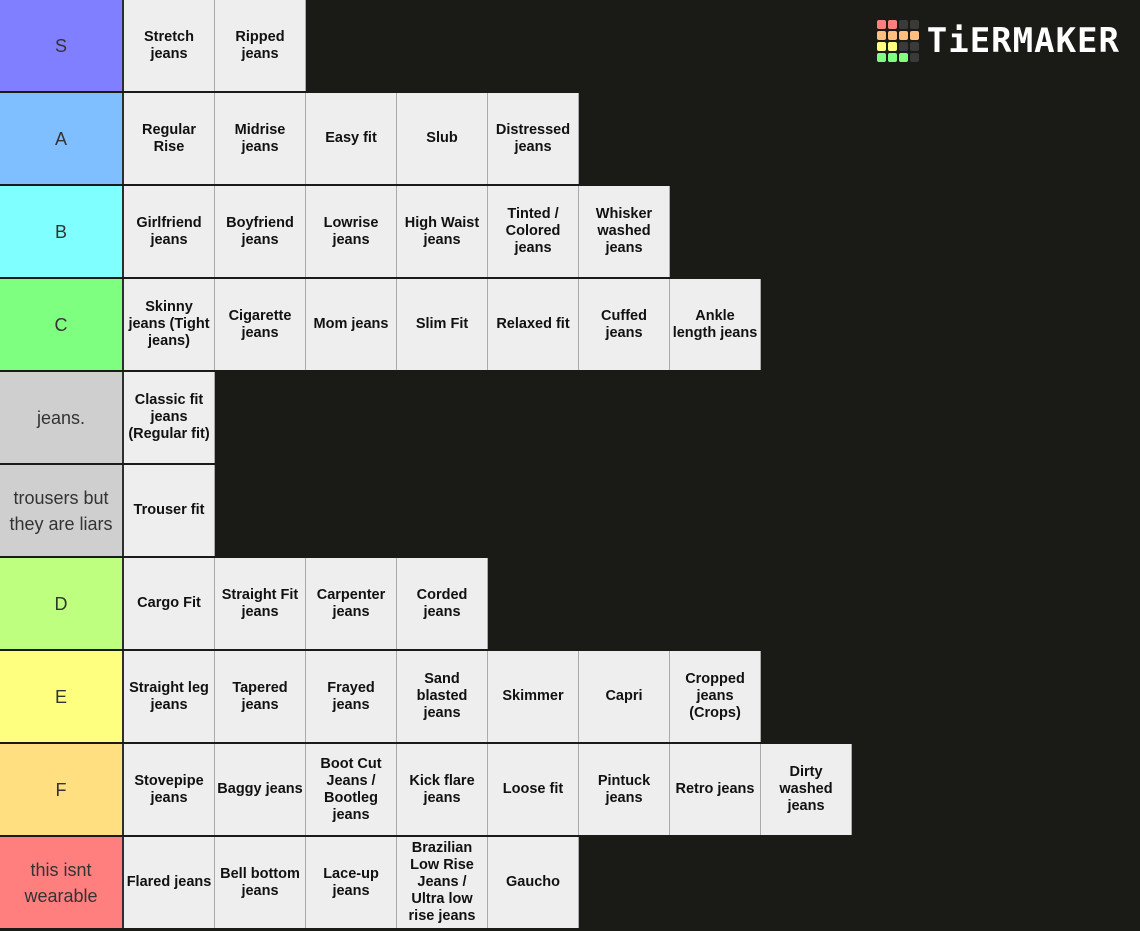  I want to click on tier-item-card: Slim Fit, so click(442, 324).